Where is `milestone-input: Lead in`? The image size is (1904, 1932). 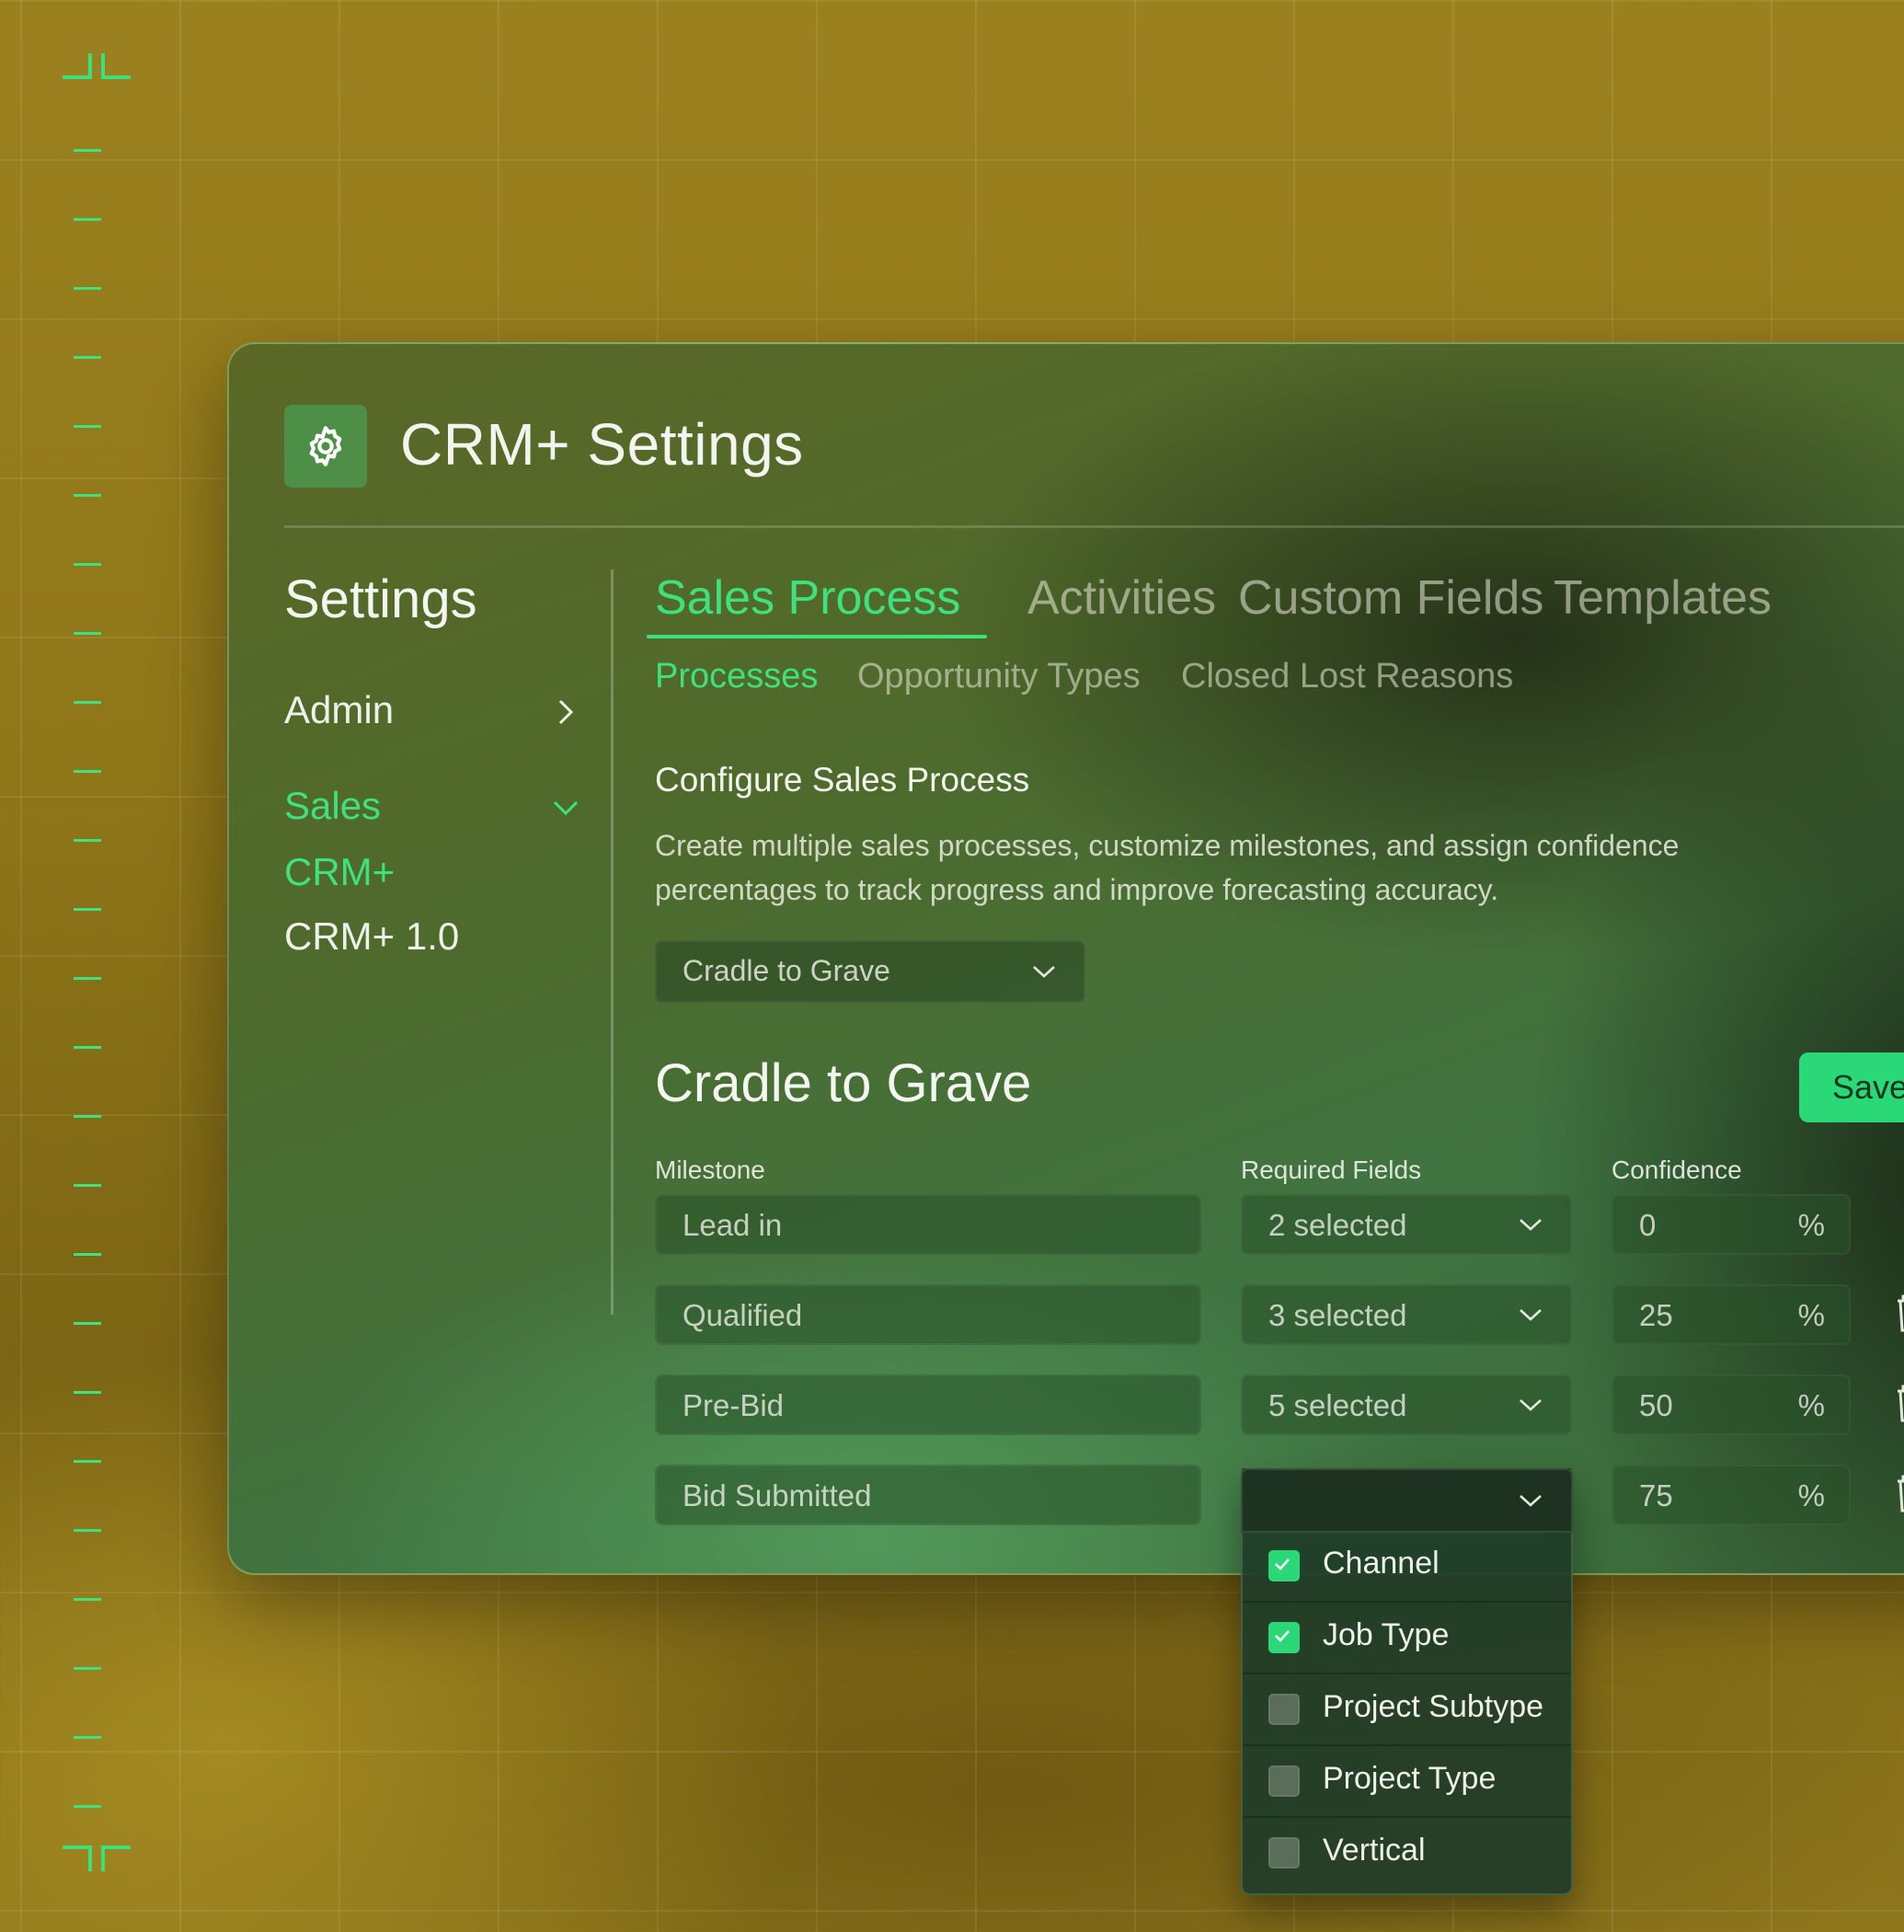 milestone-input: Lead in is located at coordinates (928, 1224).